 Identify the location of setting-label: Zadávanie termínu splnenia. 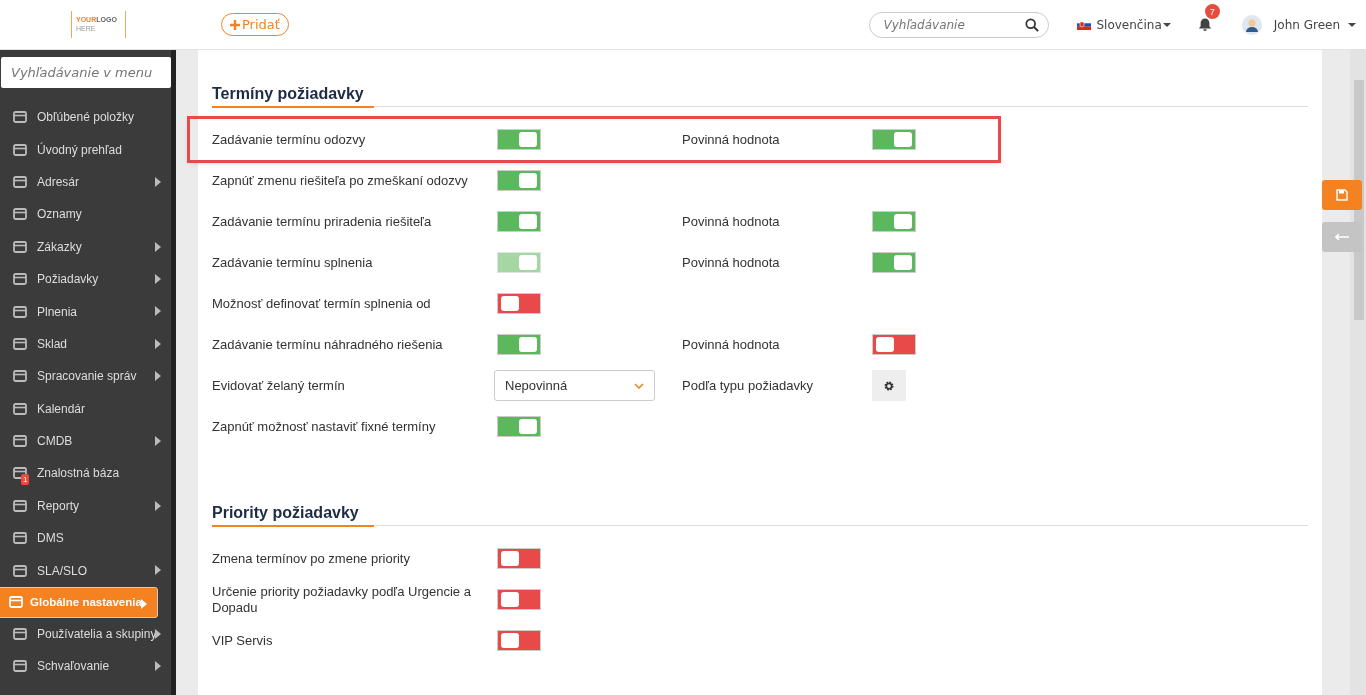
(293, 262).